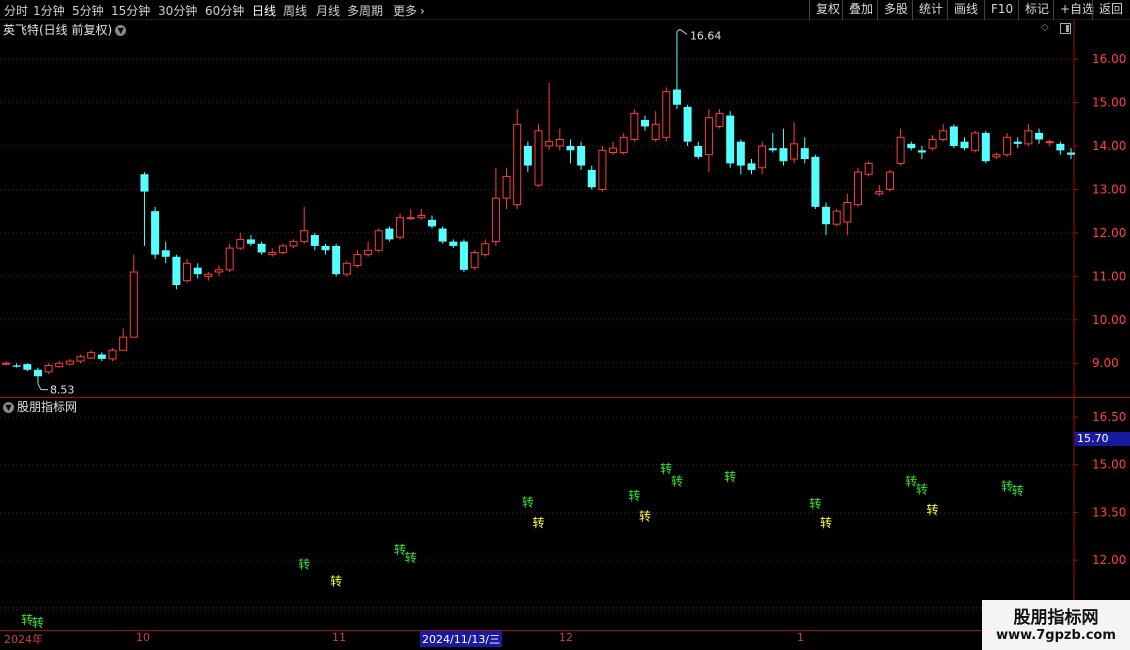 Image resolution: width=1130 pixels, height=650 pixels. Describe the element at coordinates (930, 10) in the screenshot. I see `stats-button: 统计` at that location.